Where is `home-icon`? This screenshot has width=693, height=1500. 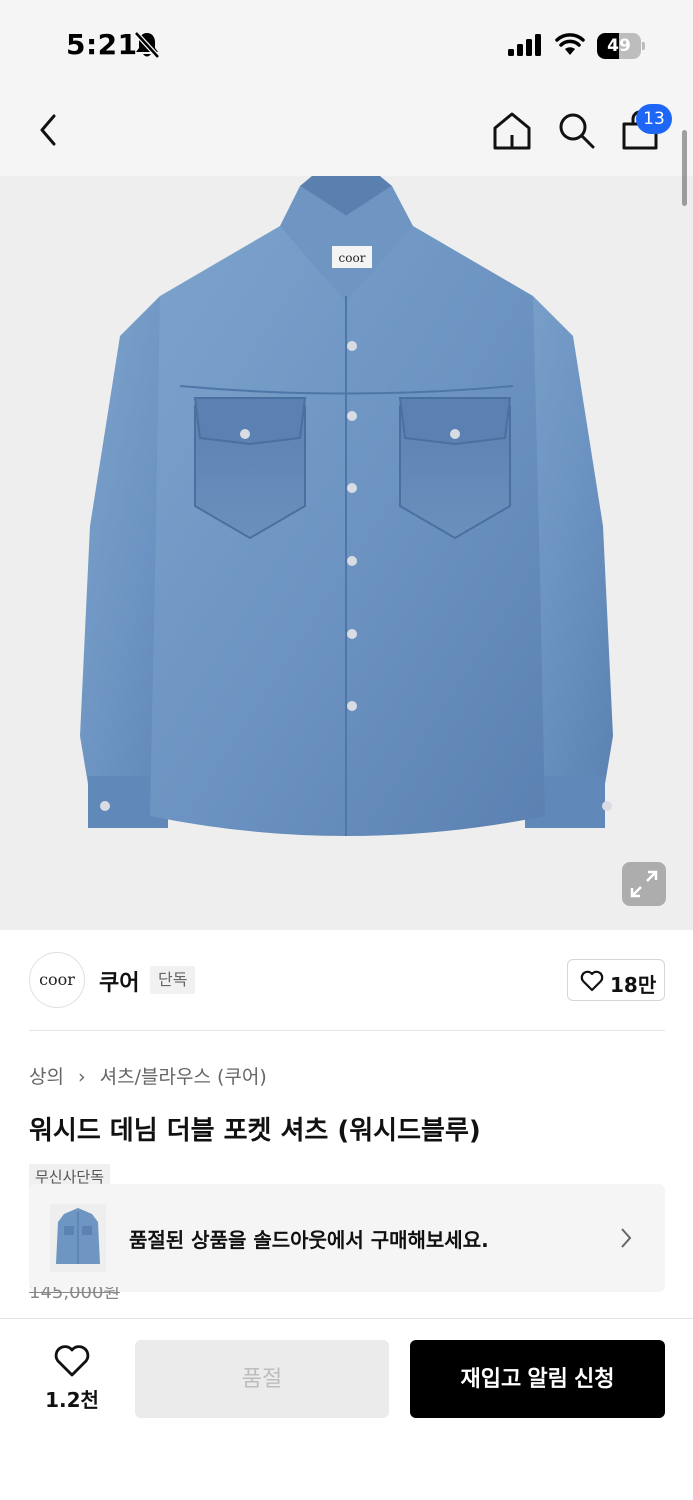 home-icon is located at coordinates (512, 130).